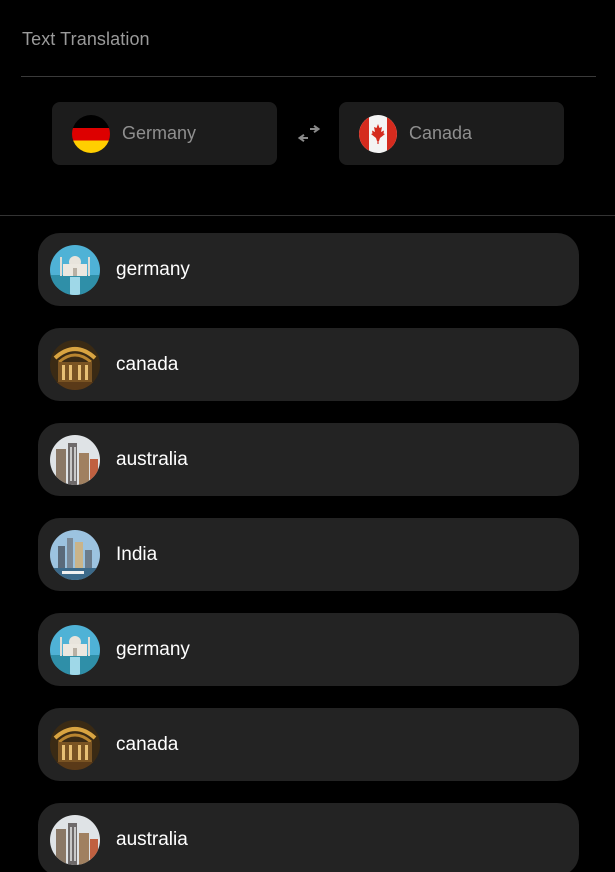  Describe the element at coordinates (307, 215) in the screenshot. I see `section-divider` at that location.